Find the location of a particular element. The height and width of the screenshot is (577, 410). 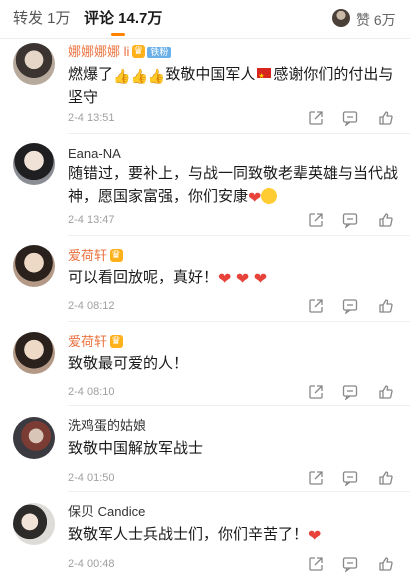

comment-time: 2-4 08:10 is located at coordinates (91, 392).